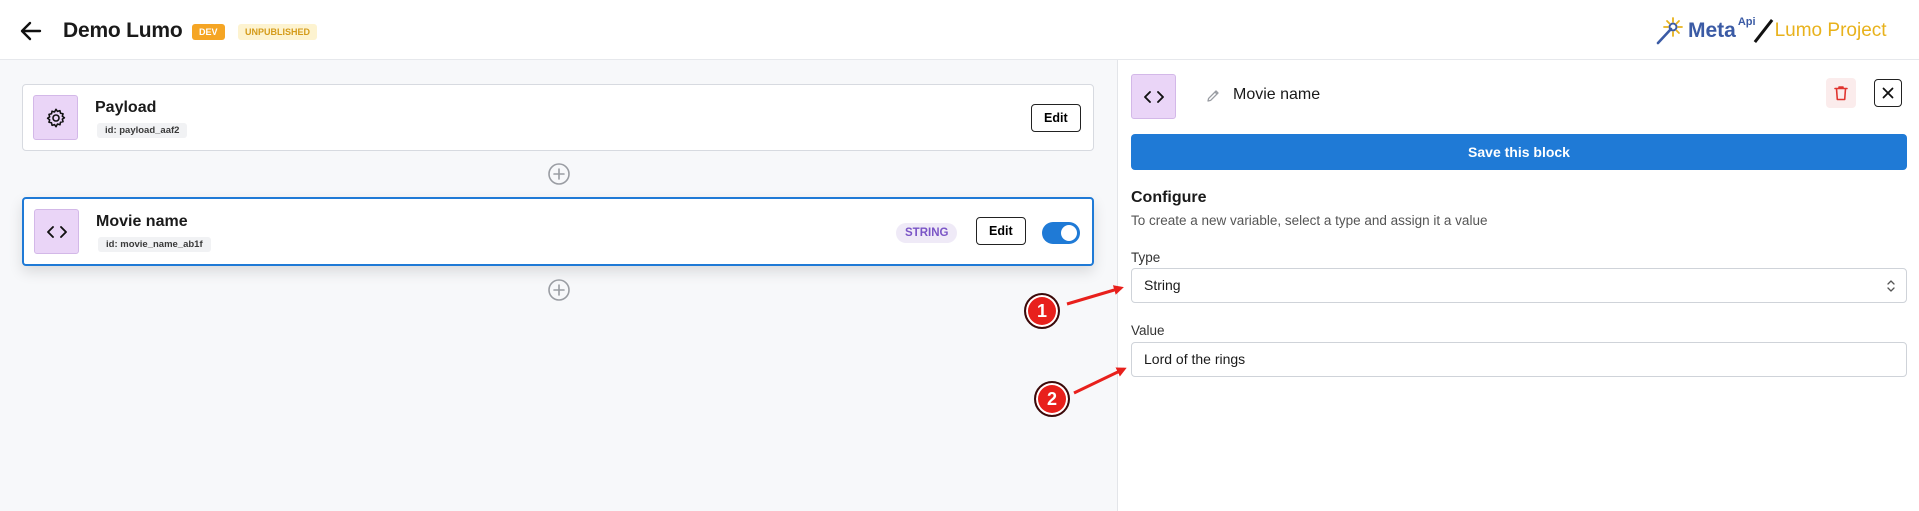  I want to click on payload-block-icon-box, so click(55, 117).